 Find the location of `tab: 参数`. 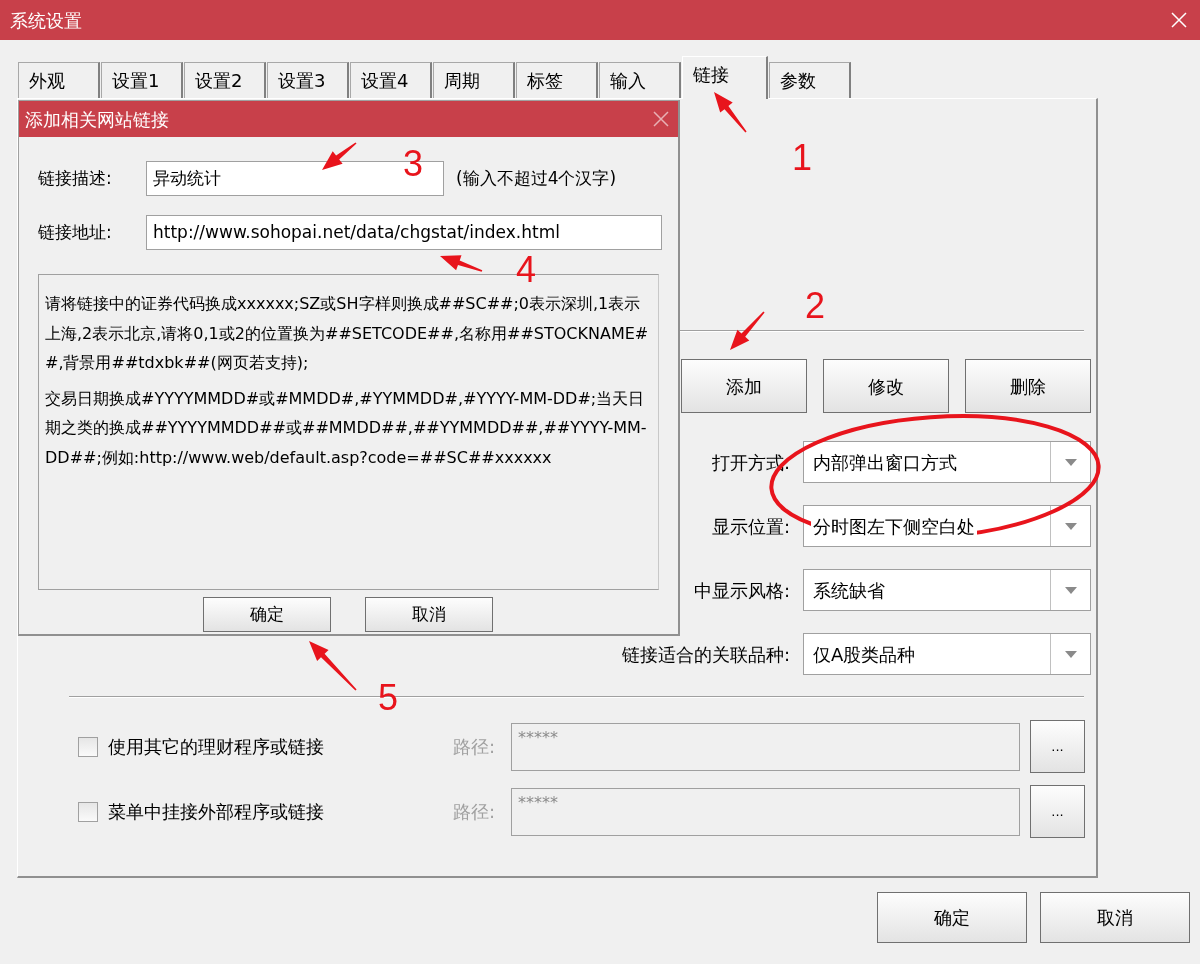

tab: 参数 is located at coordinates (810, 80).